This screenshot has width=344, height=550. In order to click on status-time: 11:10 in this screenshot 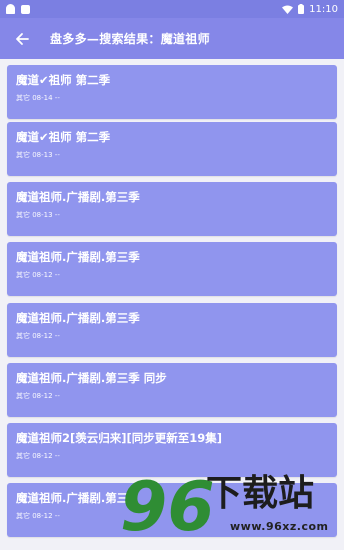, I will do `click(323, 9)`.